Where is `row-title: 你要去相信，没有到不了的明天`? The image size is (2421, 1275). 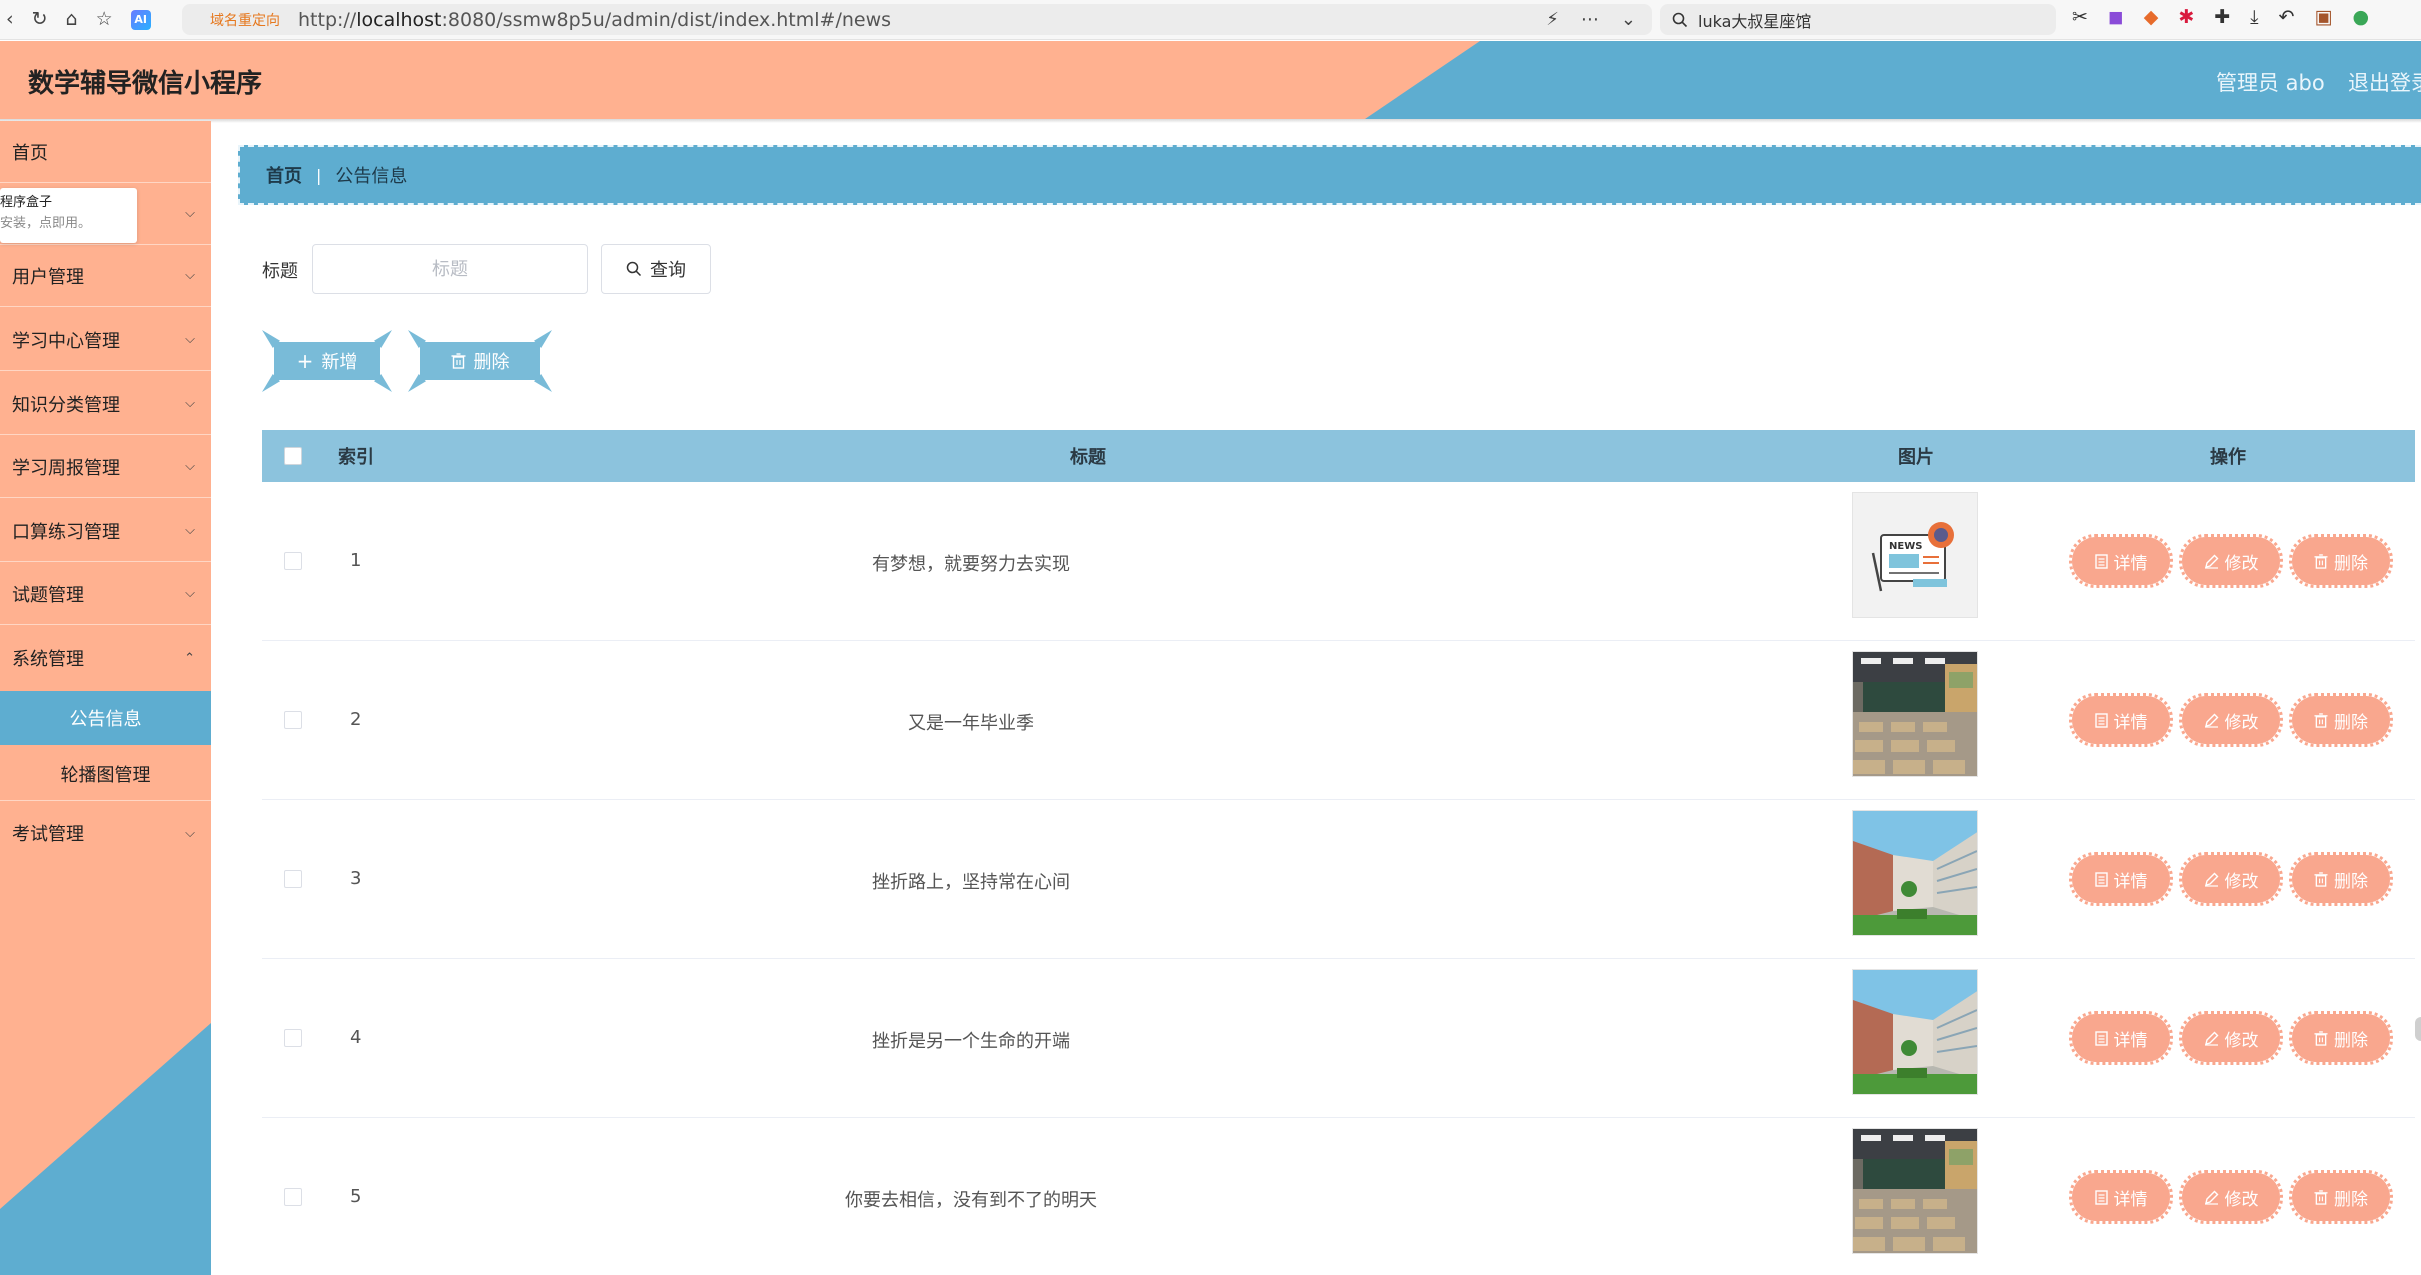
row-title: 你要去相信，没有到不了的明天 is located at coordinates (971, 1200).